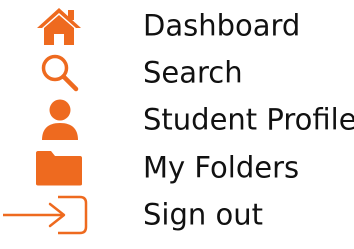 The width and height of the screenshot is (354, 249). I want to click on menu-item-label: My Folders, so click(221, 167).